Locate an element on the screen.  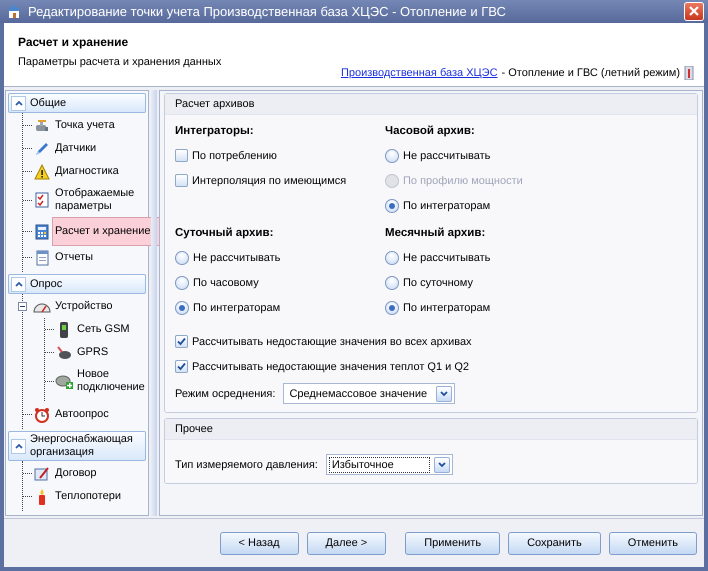
page-title: Расчет и хранение is located at coordinates (74, 41).